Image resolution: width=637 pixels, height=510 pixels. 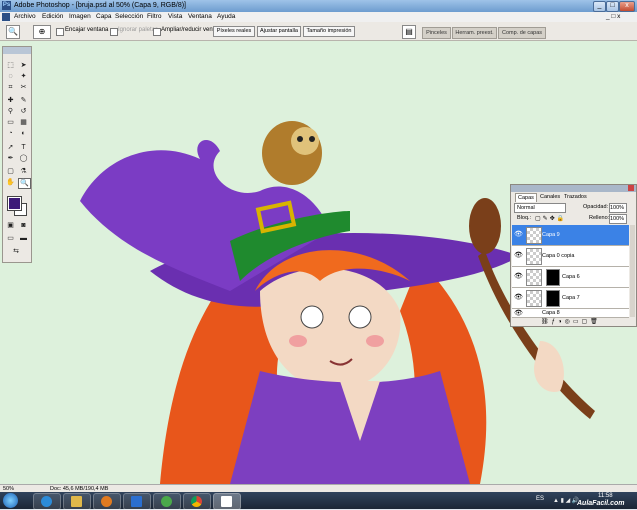 What do you see at coordinates (599, 6) in the screenshot?
I see `minimize-button: _` at bounding box center [599, 6].